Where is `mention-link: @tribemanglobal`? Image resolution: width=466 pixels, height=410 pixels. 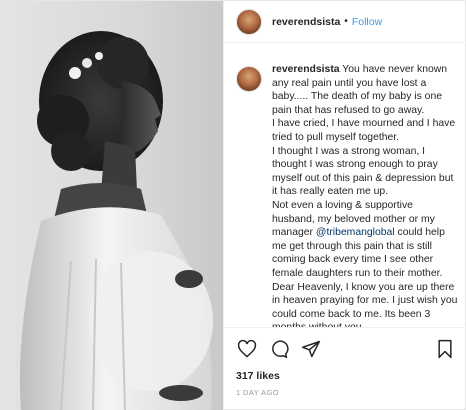 mention-link: @tribemanglobal is located at coordinates (355, 232).